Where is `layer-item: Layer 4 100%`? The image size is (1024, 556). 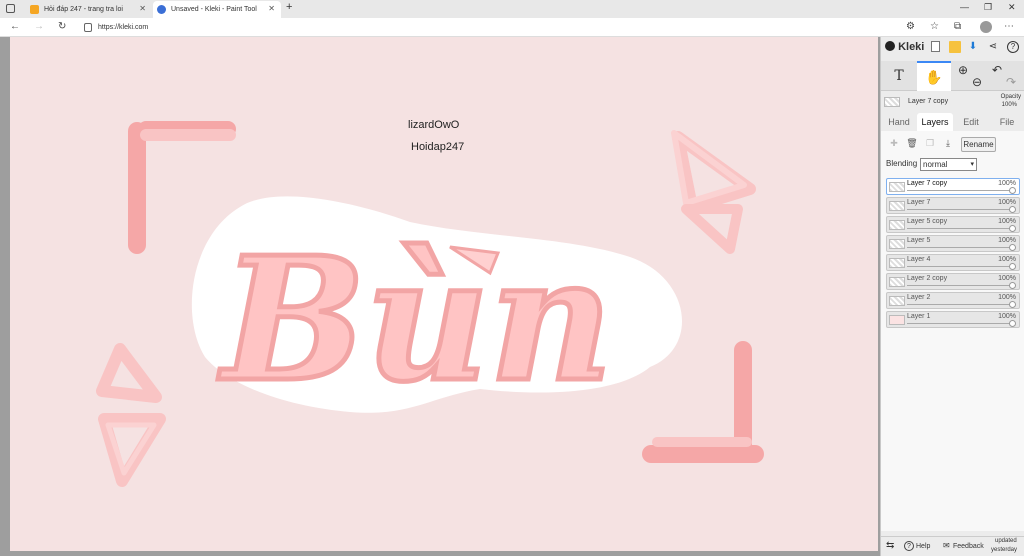 layer-item: Layer 4 100% is located at coordinates (953, 262).